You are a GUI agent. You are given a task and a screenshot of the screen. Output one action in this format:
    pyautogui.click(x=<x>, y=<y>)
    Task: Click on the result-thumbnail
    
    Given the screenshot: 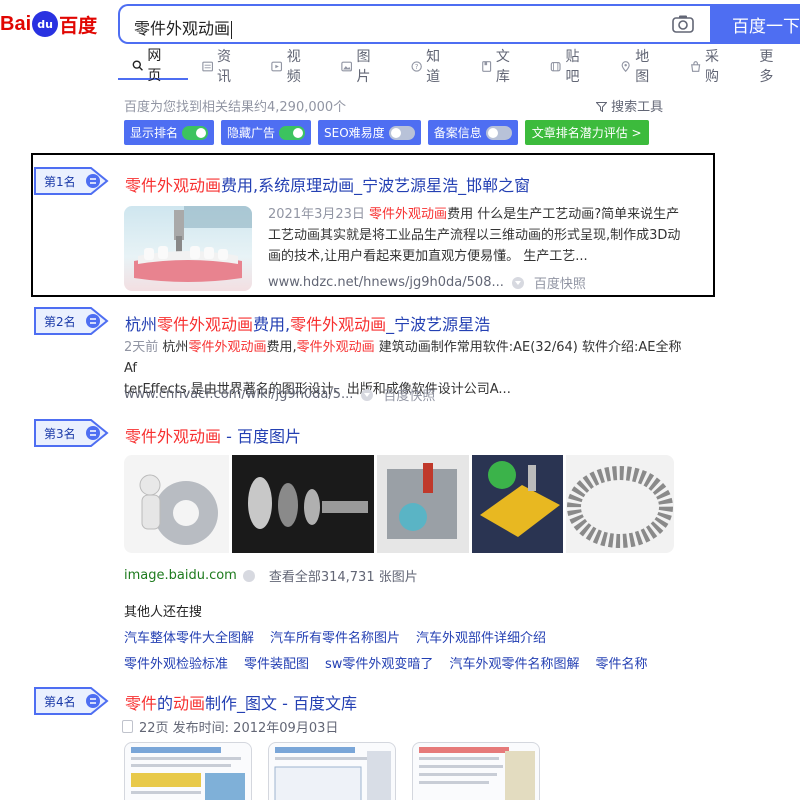 What is the action you would take?
    pyautogui.click(x=188, y=248)
    